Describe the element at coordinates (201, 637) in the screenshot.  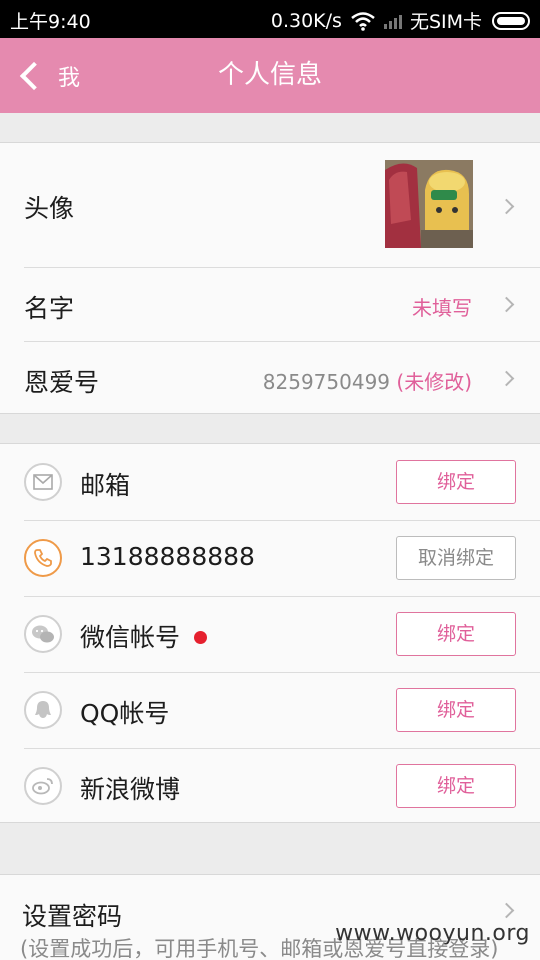
I see `notification-dot` at that location.